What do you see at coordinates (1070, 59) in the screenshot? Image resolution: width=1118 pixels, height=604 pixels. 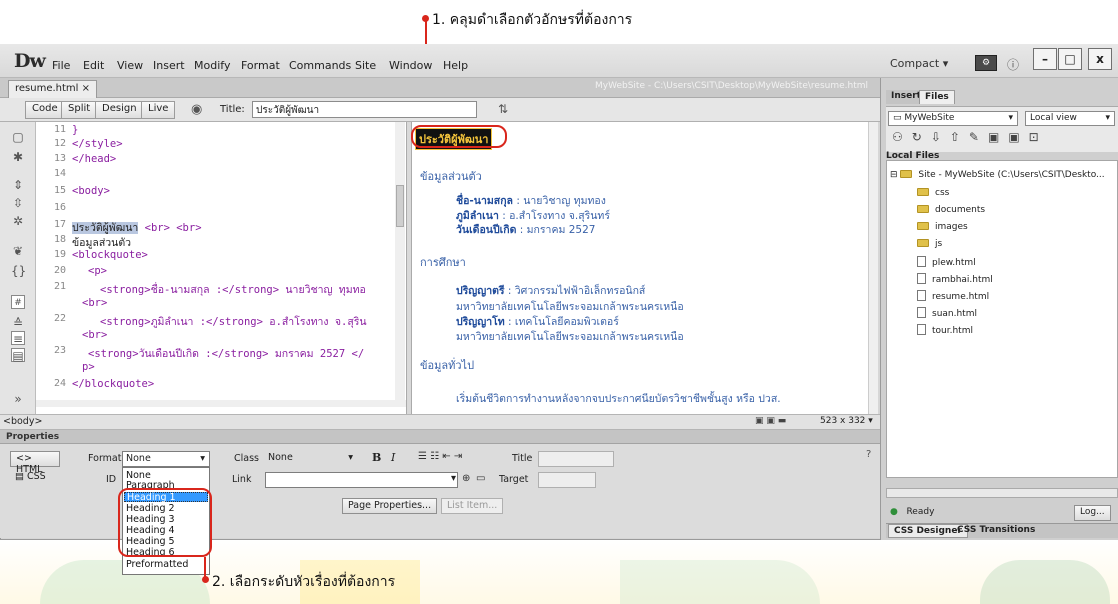 I see `maximize-button: □` at bounding box center [1070, 59].